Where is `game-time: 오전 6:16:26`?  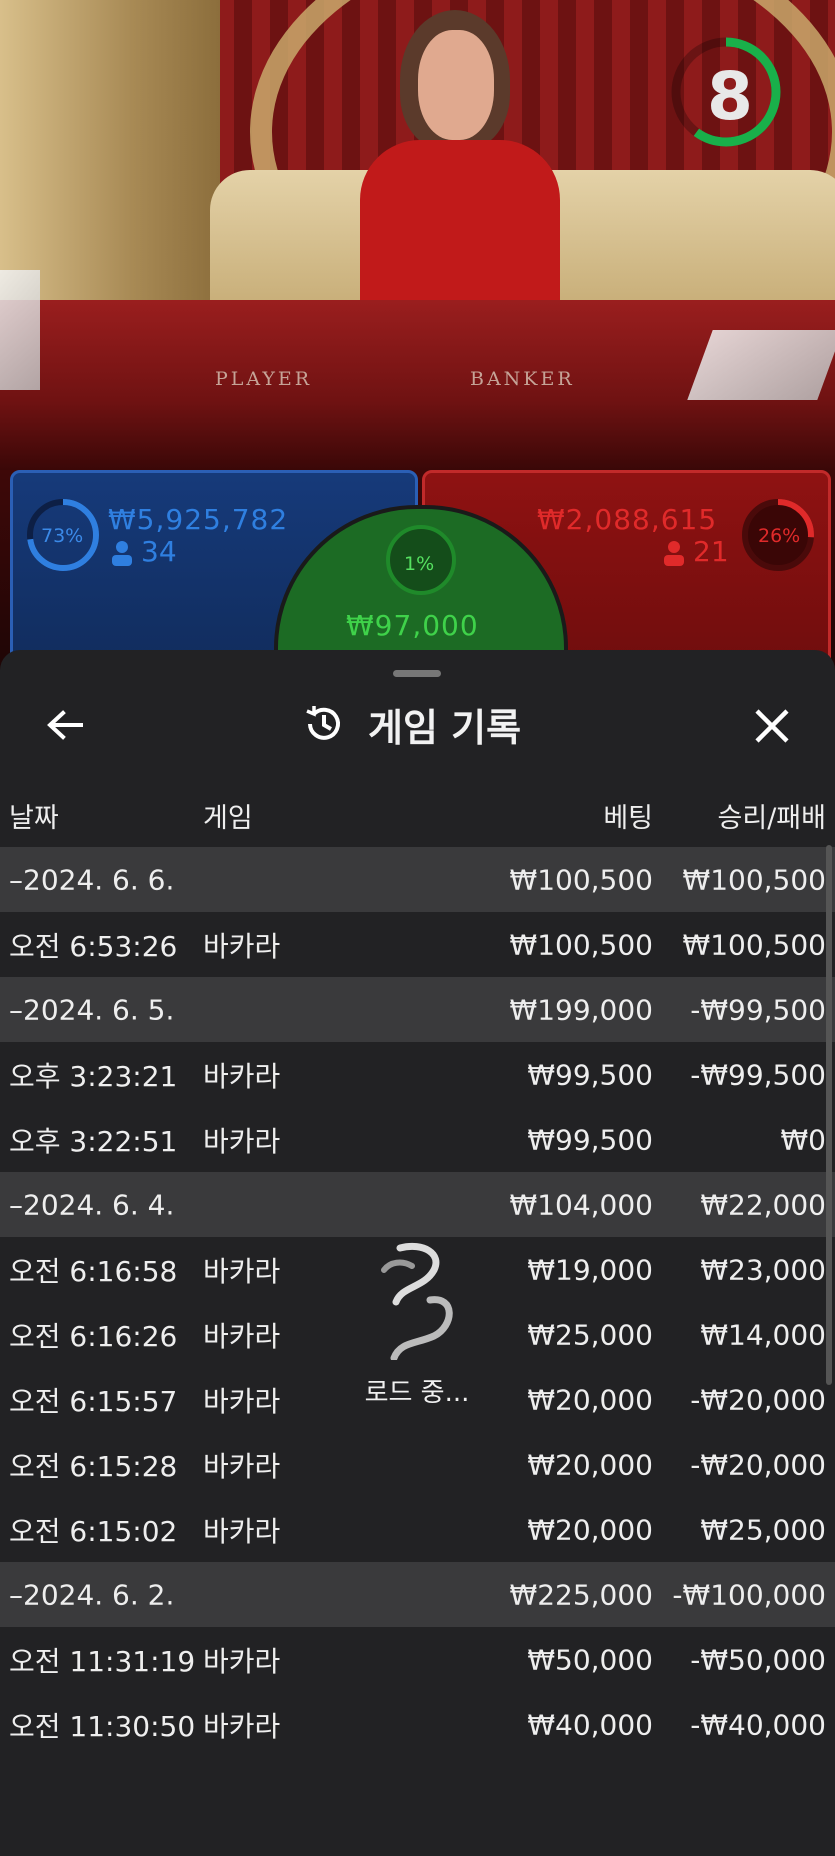 game-time: 오전 6:16:26 is located at coordinates (93, 1336).